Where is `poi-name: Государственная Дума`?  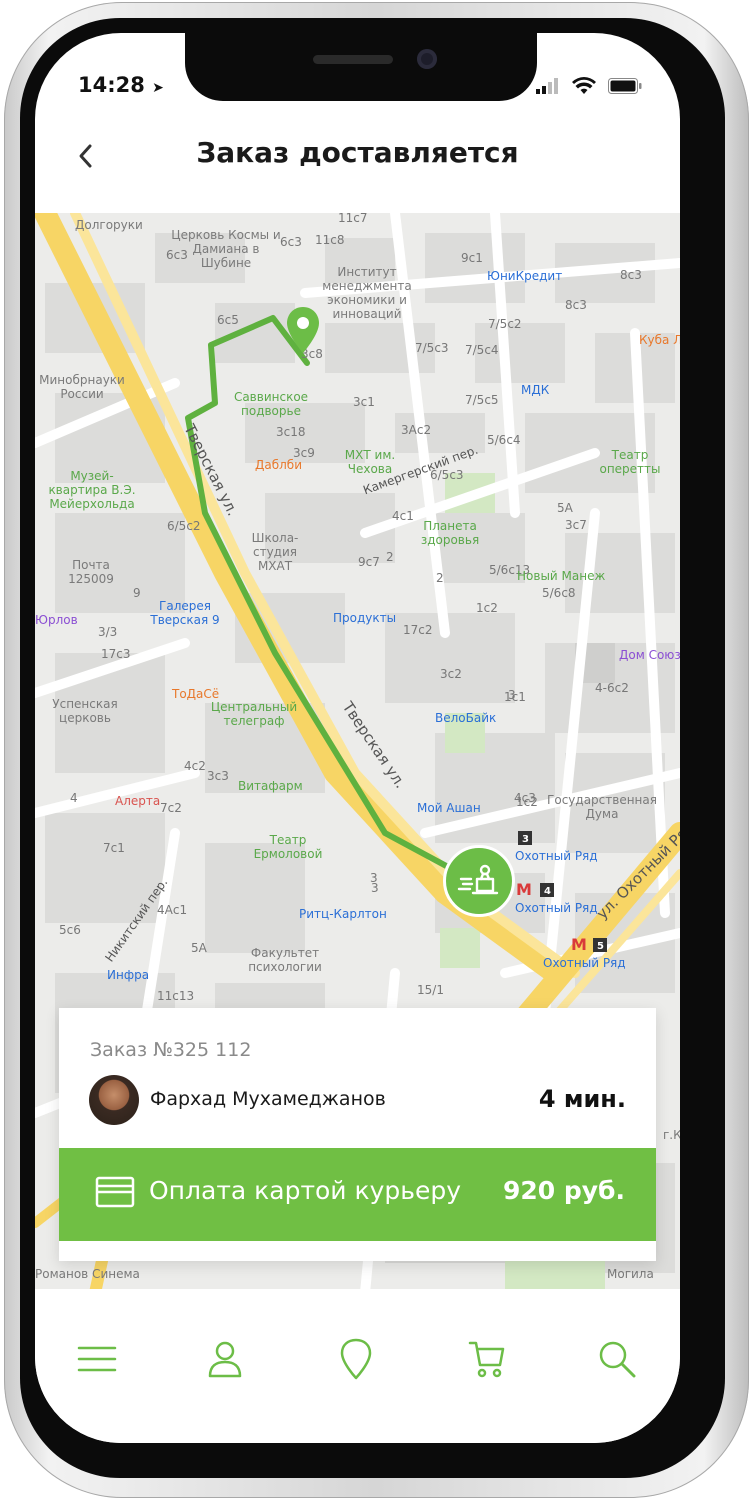
poi-name: Государственная Дума is located at coordinates (602, 807).